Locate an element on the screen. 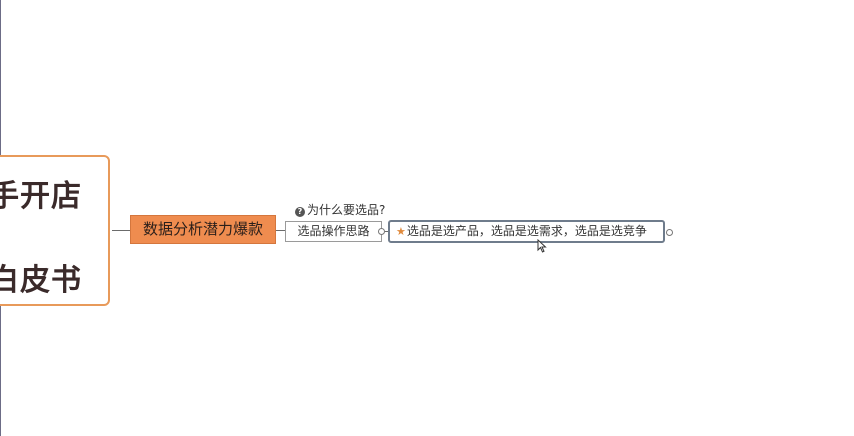  central-topic-line-1: 手开店 is located at coordinates (41, 196).